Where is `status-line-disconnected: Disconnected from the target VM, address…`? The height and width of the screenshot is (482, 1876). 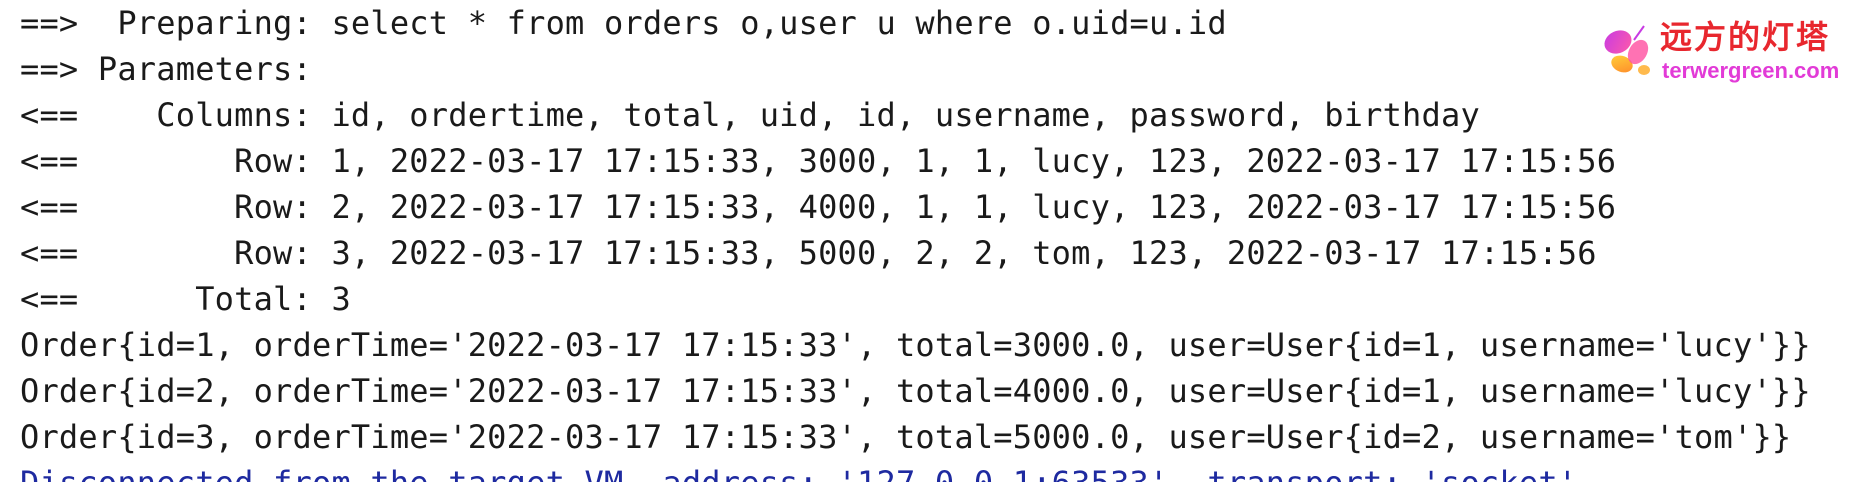
status-line-disconnected: Disconnected from the target VM, address… is located at coordinates (930, 471).